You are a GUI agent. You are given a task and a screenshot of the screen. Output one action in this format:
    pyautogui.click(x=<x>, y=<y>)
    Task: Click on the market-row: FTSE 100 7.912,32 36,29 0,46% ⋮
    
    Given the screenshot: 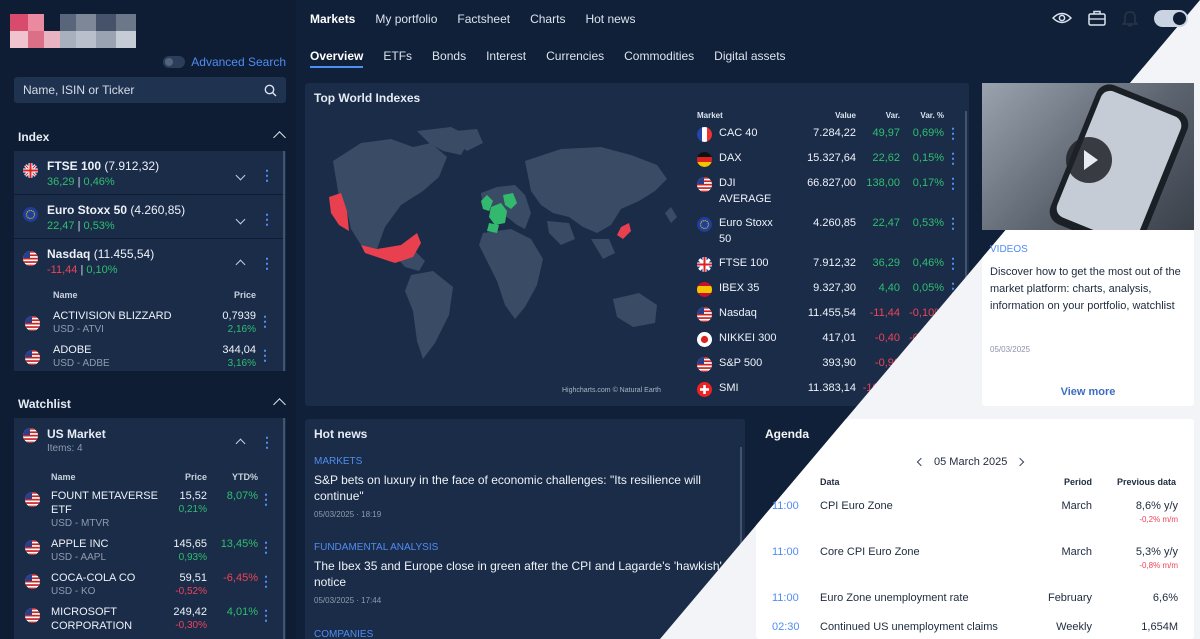 What is the action you would take?
    pyautogui.click(x=835, y=267)
    